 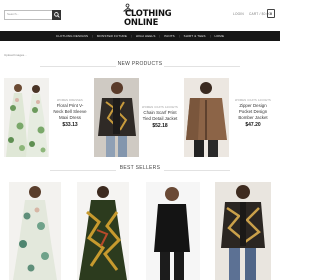 What do you see at coordinates (220, 36) in the screenshot?
I see `nav-item-home: HOME` at bounding box center [220, 36].